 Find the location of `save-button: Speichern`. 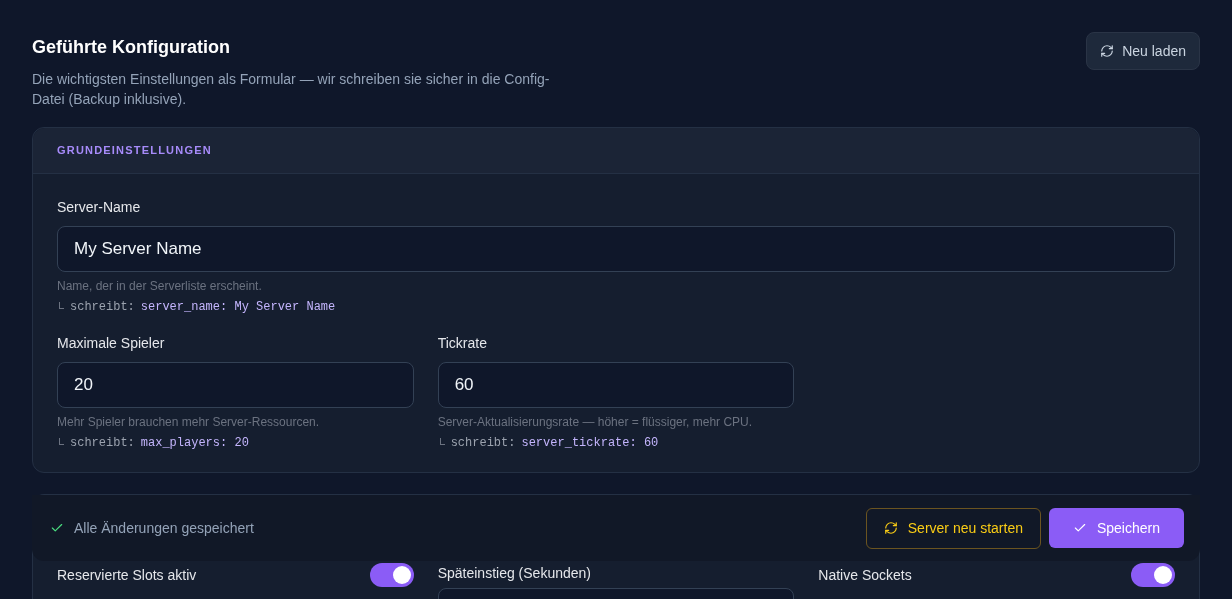

save-button: Speichern is located at coordinates (1116, 528).